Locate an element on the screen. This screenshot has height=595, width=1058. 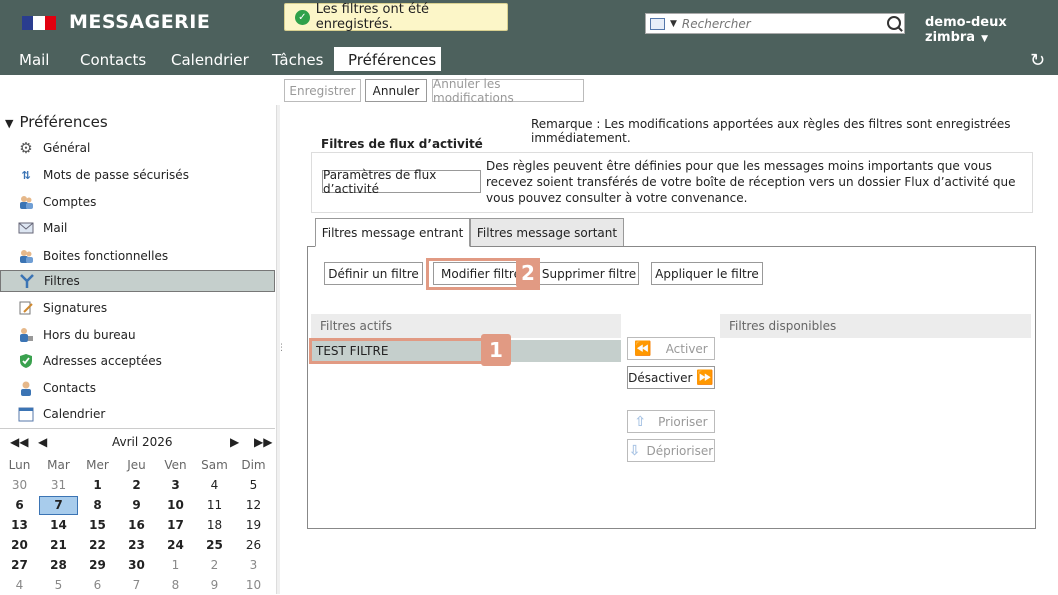
user-name: demo-deux zimbra is located at coordinates (966, 30).